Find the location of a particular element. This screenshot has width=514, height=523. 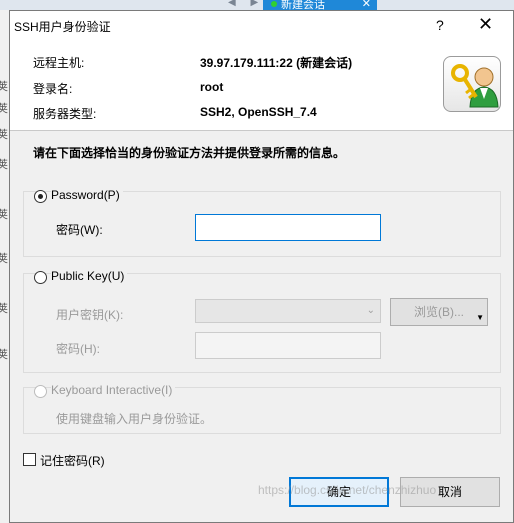

server-type-value: SSH2, OpenSSH_7.4 is located at coordinates (258, 112).